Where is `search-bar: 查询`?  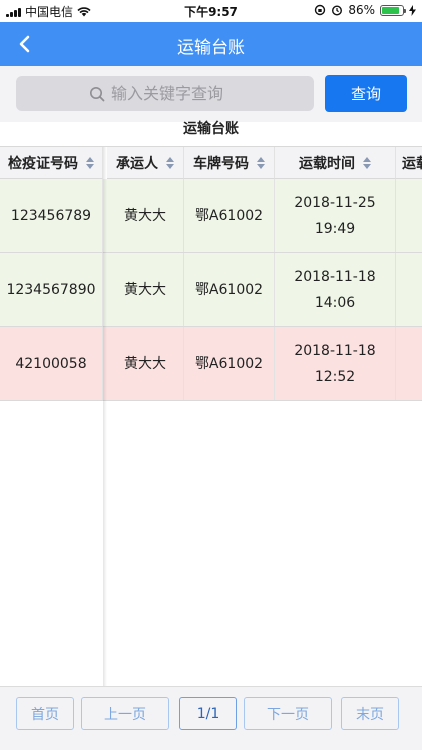 search-bar: 查询 is located at coordinates (211, 94).